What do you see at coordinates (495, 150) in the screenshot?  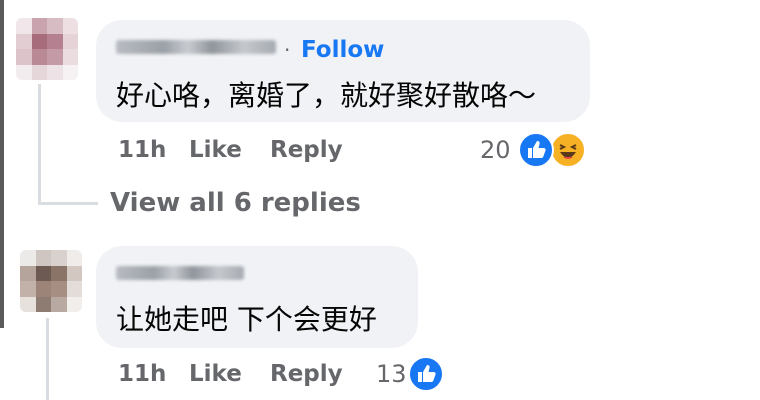 I see `reaction-count: 20` at bounding box center [495, 150].